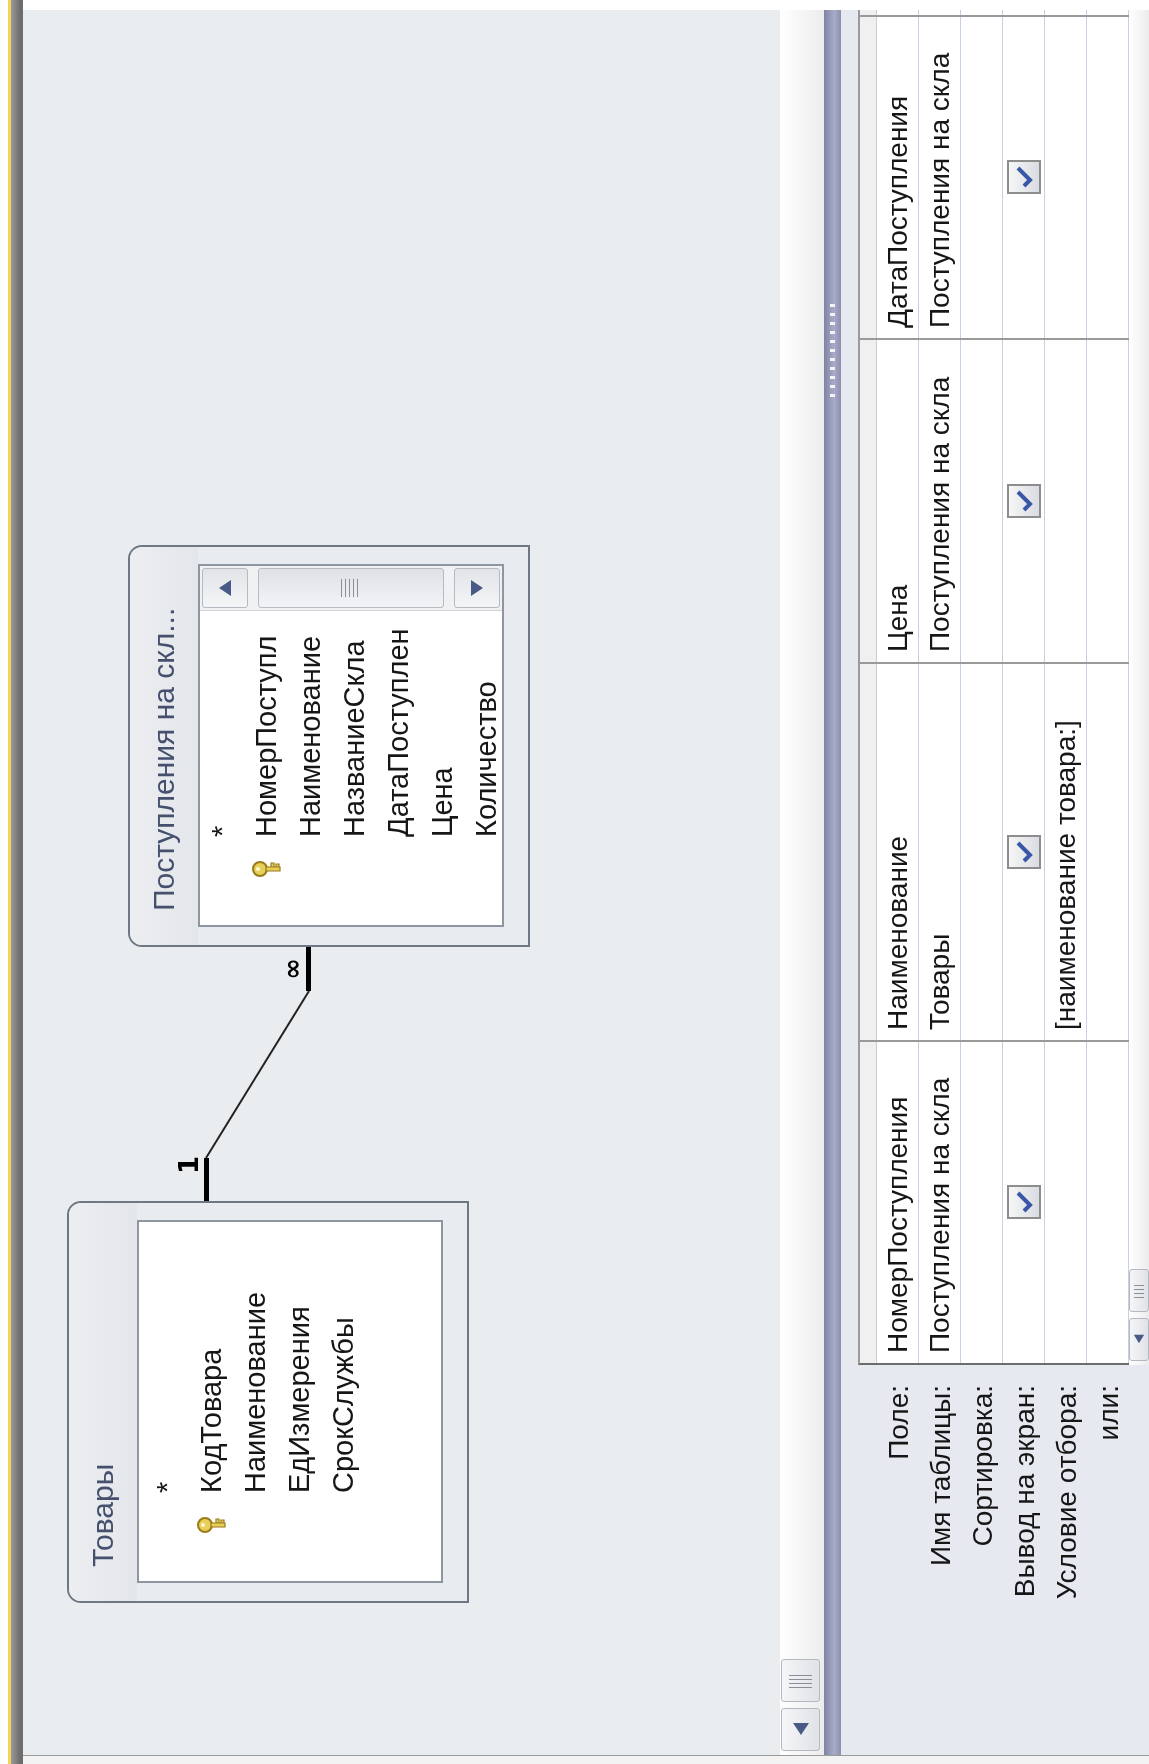  I want to click on field-cell: ДатаПоступления, so click(897, 211).